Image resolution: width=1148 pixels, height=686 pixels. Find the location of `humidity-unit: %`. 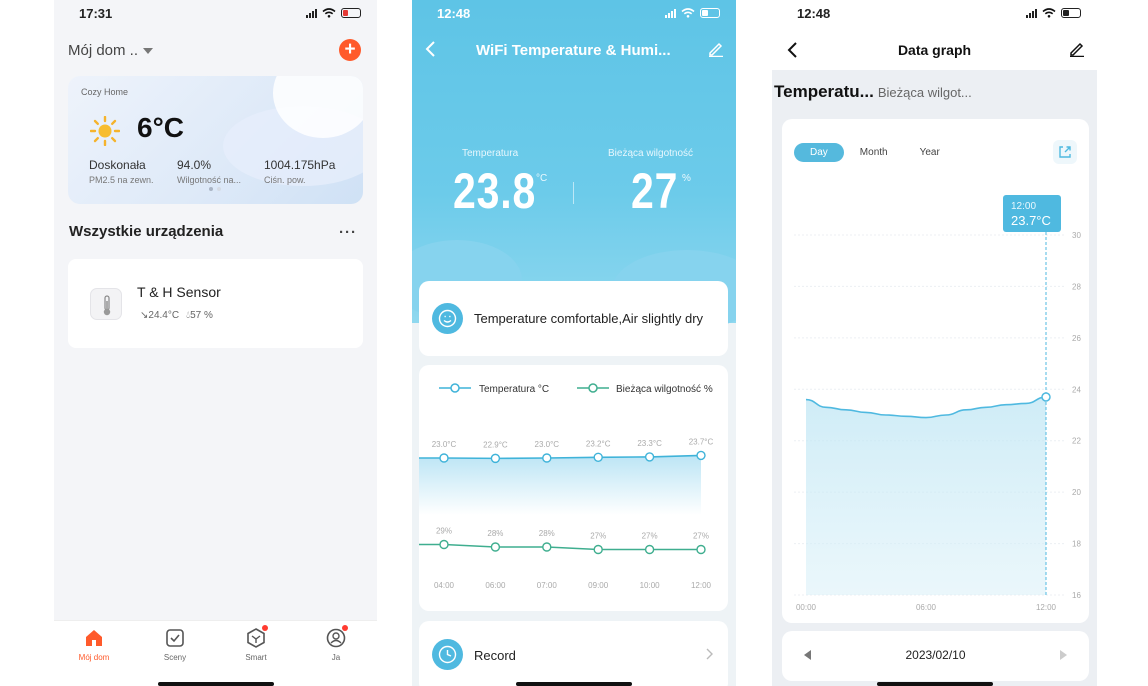

humidity-unit: % is located at coordinates (686, 178).